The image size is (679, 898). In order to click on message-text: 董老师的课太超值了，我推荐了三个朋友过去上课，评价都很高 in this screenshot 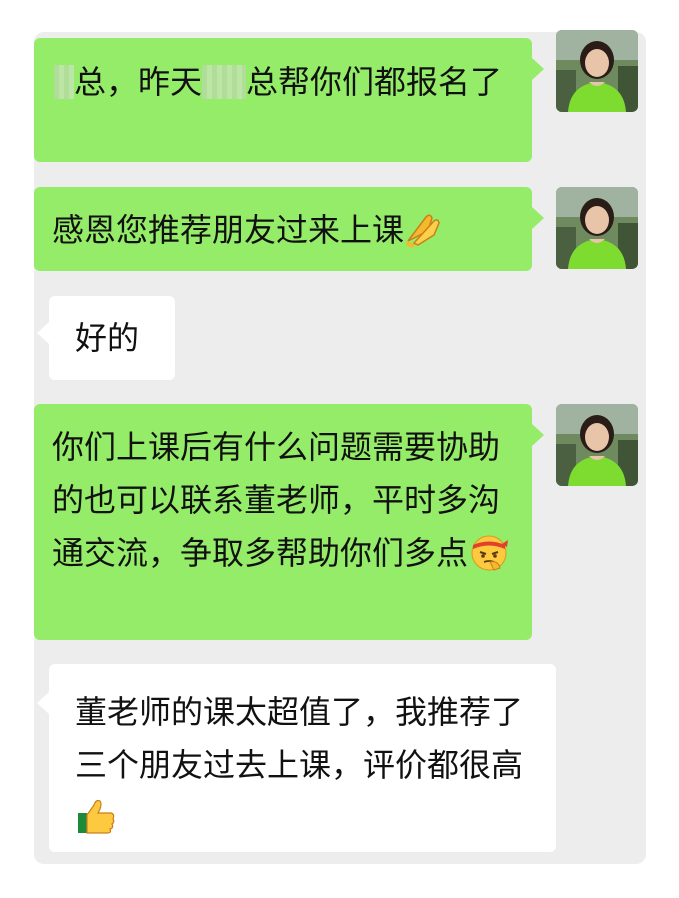, I will do `click(299, 738)`.